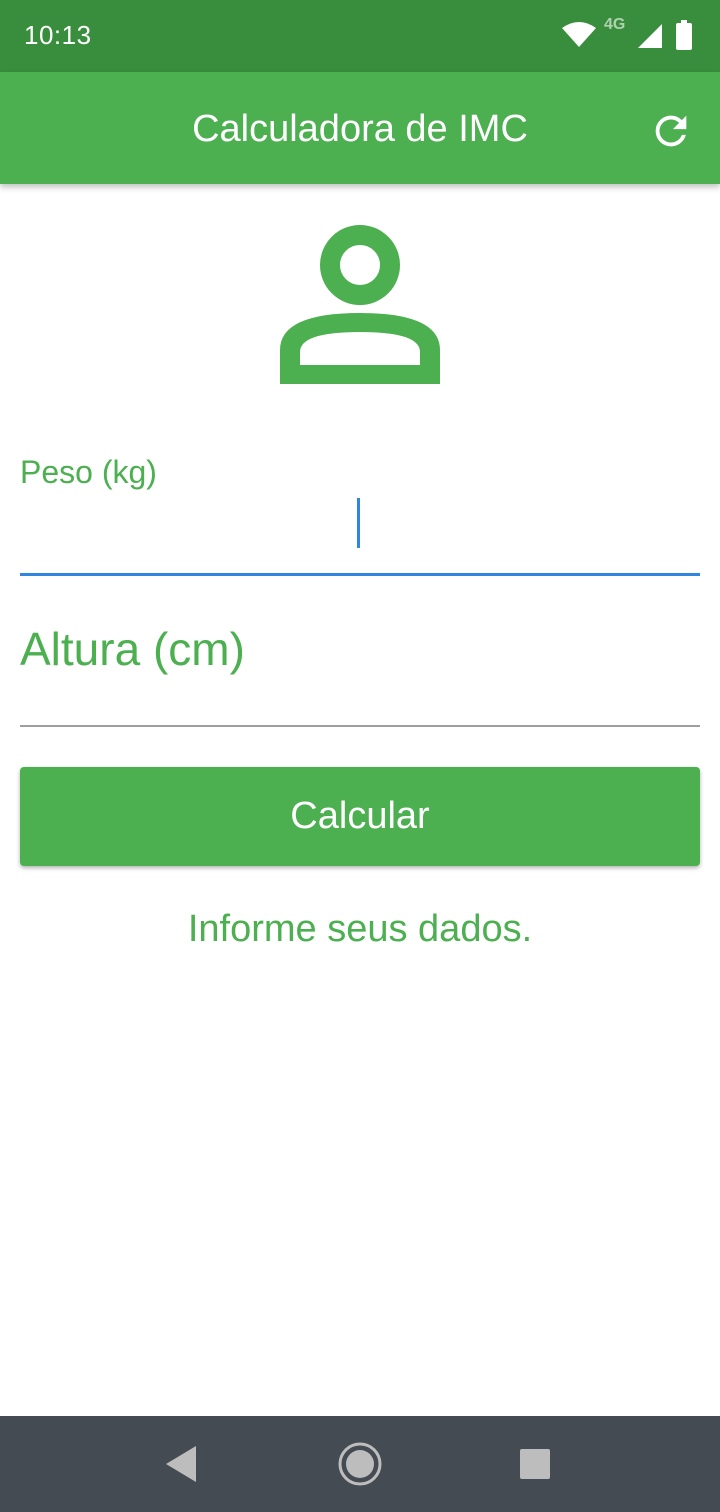  Describe the element at coordinates (650, 36) in the screenshot. I see `signal-icon` at that location.